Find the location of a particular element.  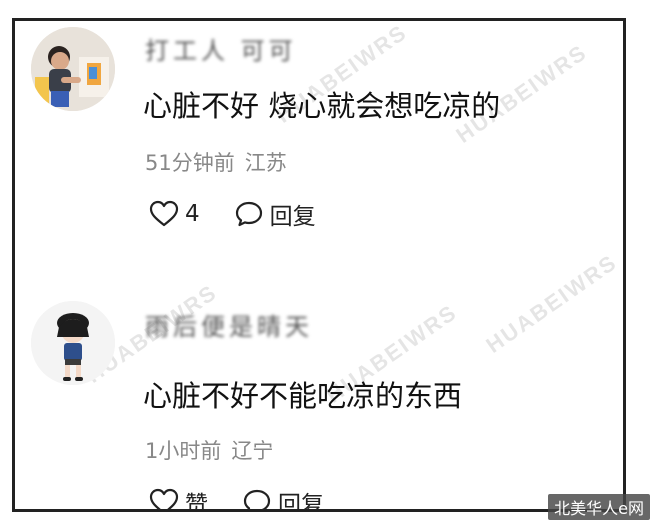

site-watermark-badge: 北美华人e网 is located at coordinates (599, 507).